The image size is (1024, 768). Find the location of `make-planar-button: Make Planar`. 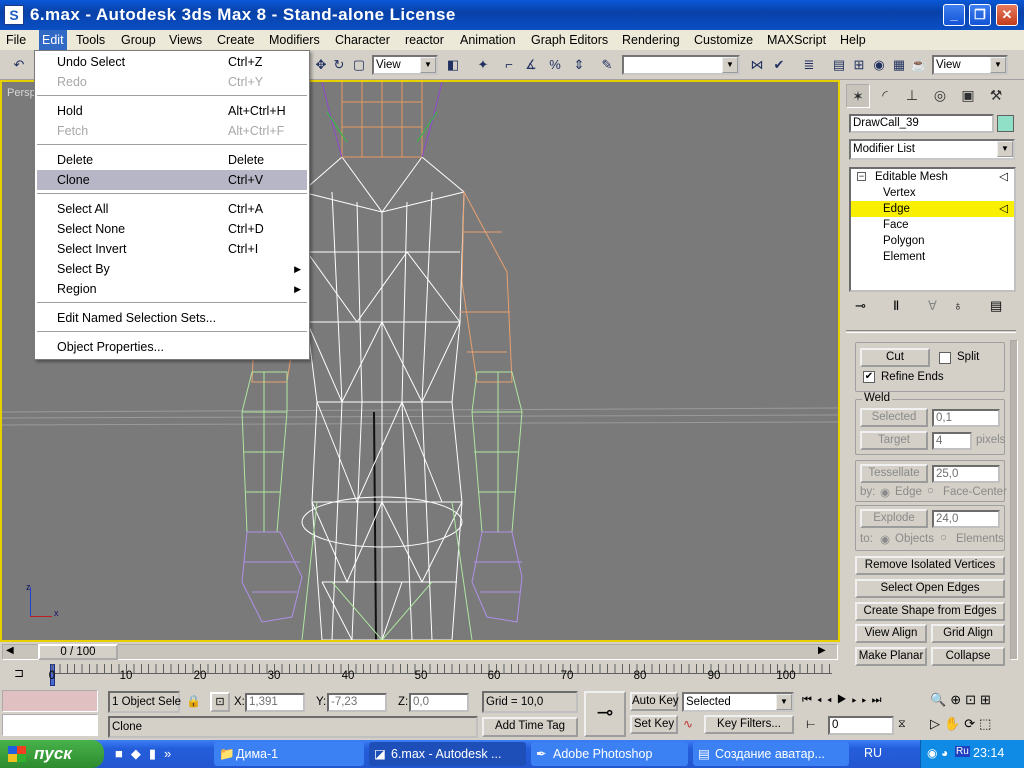

make-planar-button: Make Planar is located at coordinates (891, 656).